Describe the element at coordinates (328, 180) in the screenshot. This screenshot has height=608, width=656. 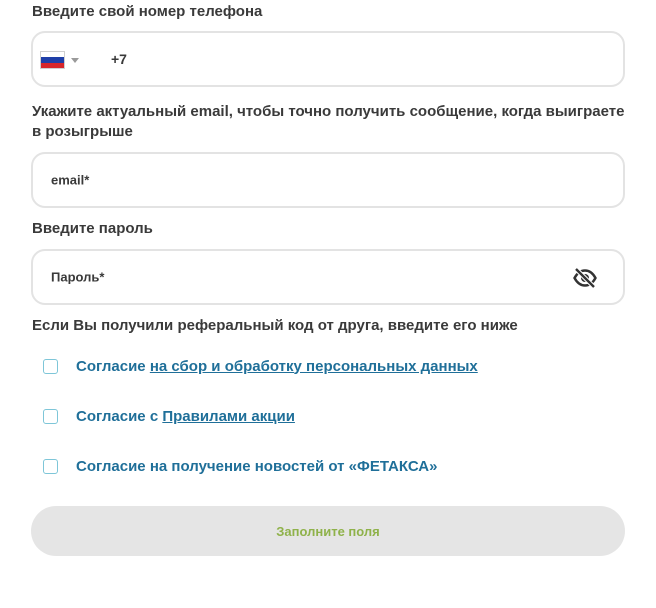
I see `email-field: email*` at that location.